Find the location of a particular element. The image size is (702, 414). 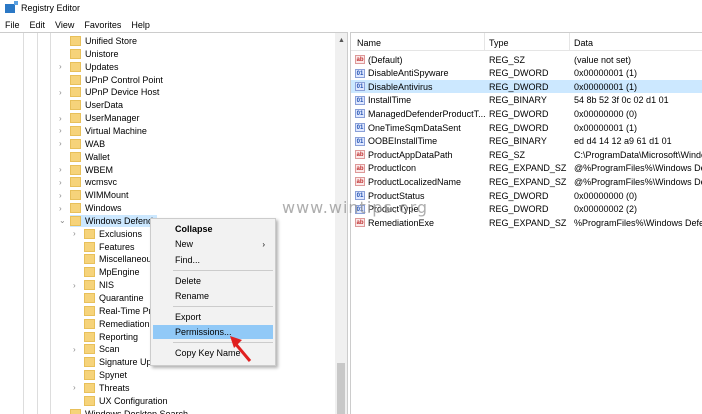

column-name-header: Name is located at coordinates (369, 43).